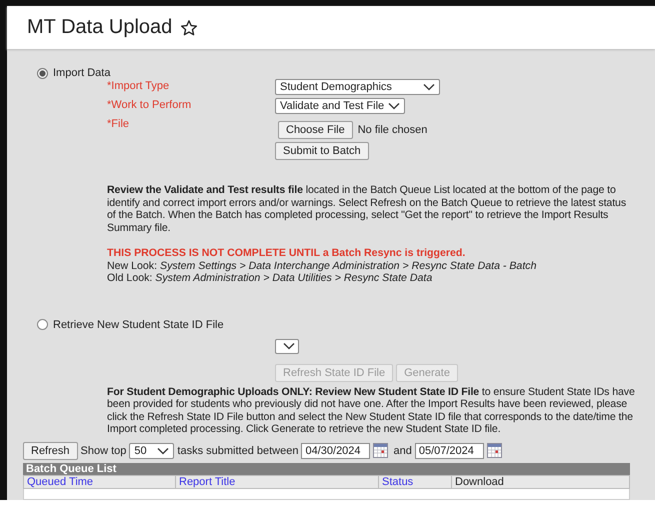 The image size is (655, 506). Describe the element at coordinates (103, 450) in the screenshot. I see `show-top-label: Show top` at that location.